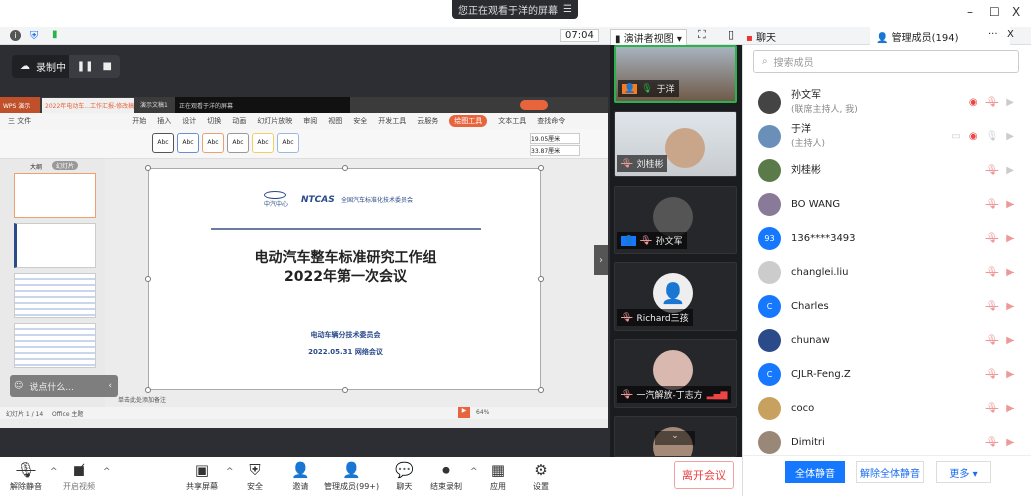  Describe the element at coordinates (34, 36) in the screenshot. I see `shield-icon: ⛨` at that location.